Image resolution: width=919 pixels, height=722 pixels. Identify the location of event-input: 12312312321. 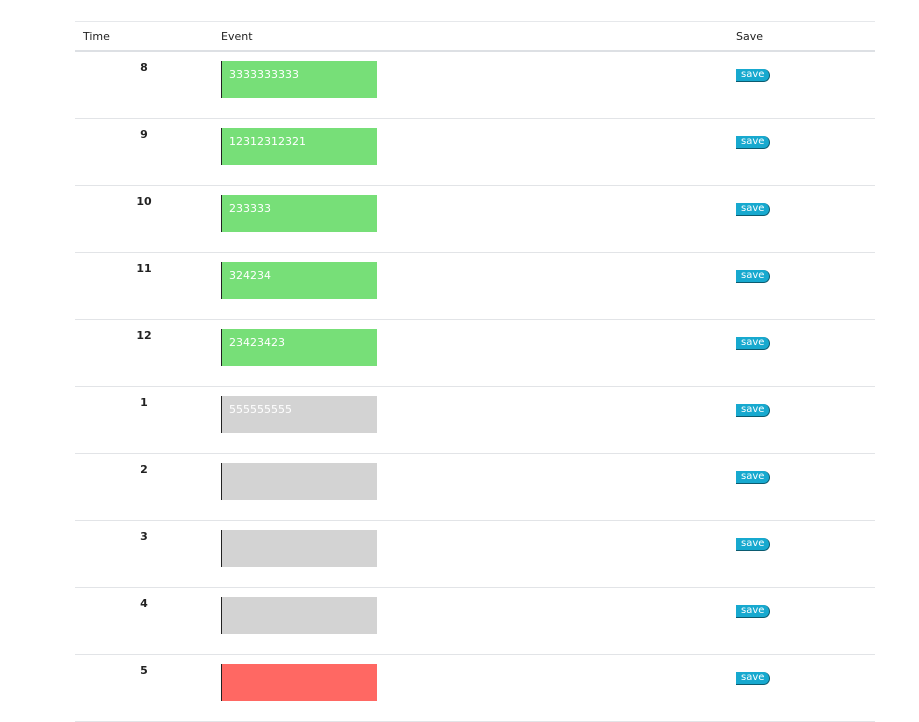
(299, 146).